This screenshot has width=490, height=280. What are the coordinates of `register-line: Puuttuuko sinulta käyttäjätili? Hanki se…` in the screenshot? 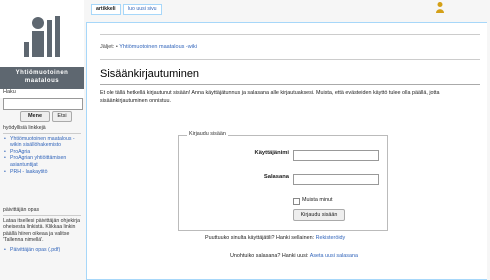 It's located at (275, 238).